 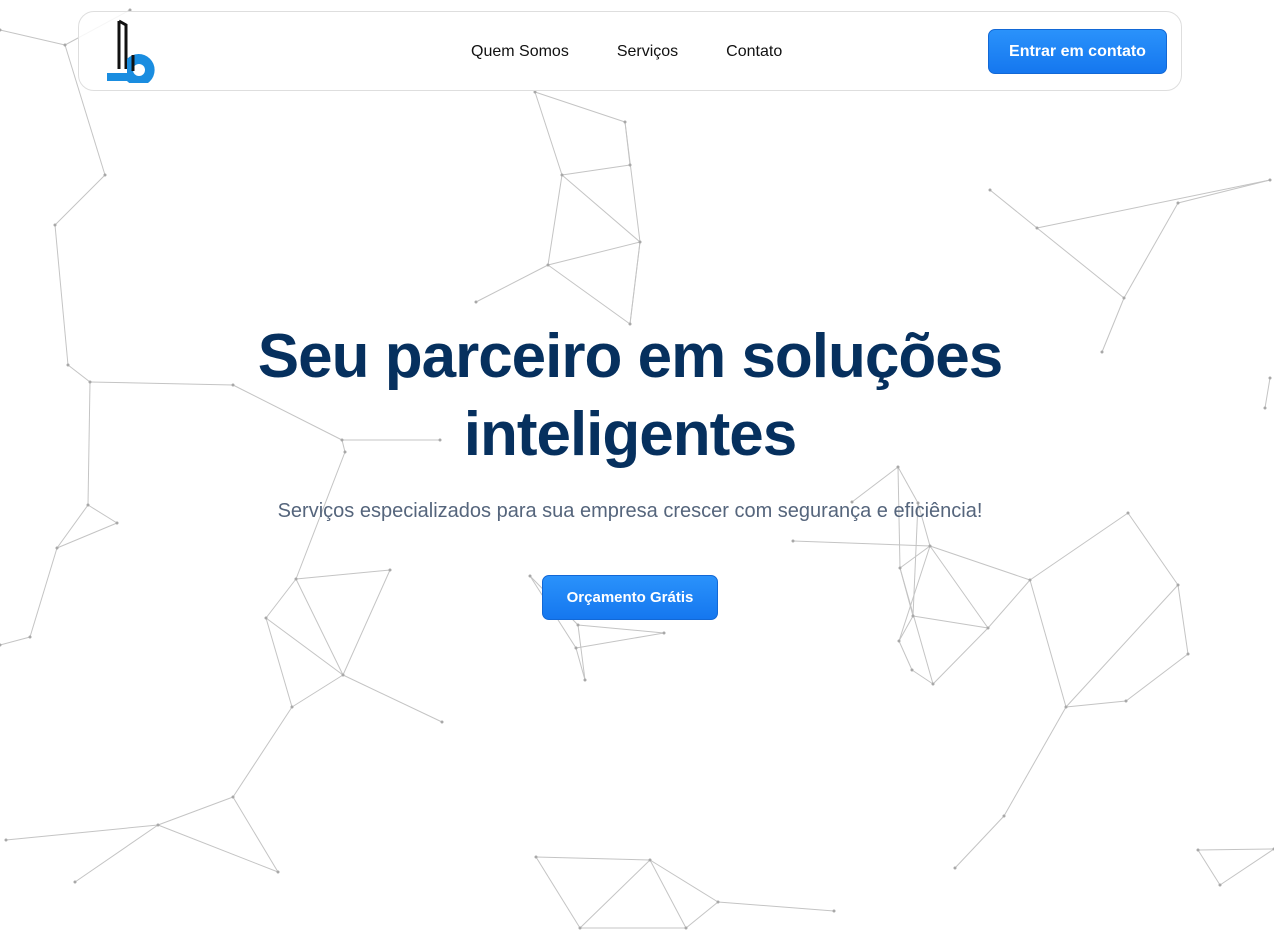 What do you see at coordinates (647, 52) in the screenshot?
I see `nav-link-servicos: Serviços` at bounding box center [647, 52].